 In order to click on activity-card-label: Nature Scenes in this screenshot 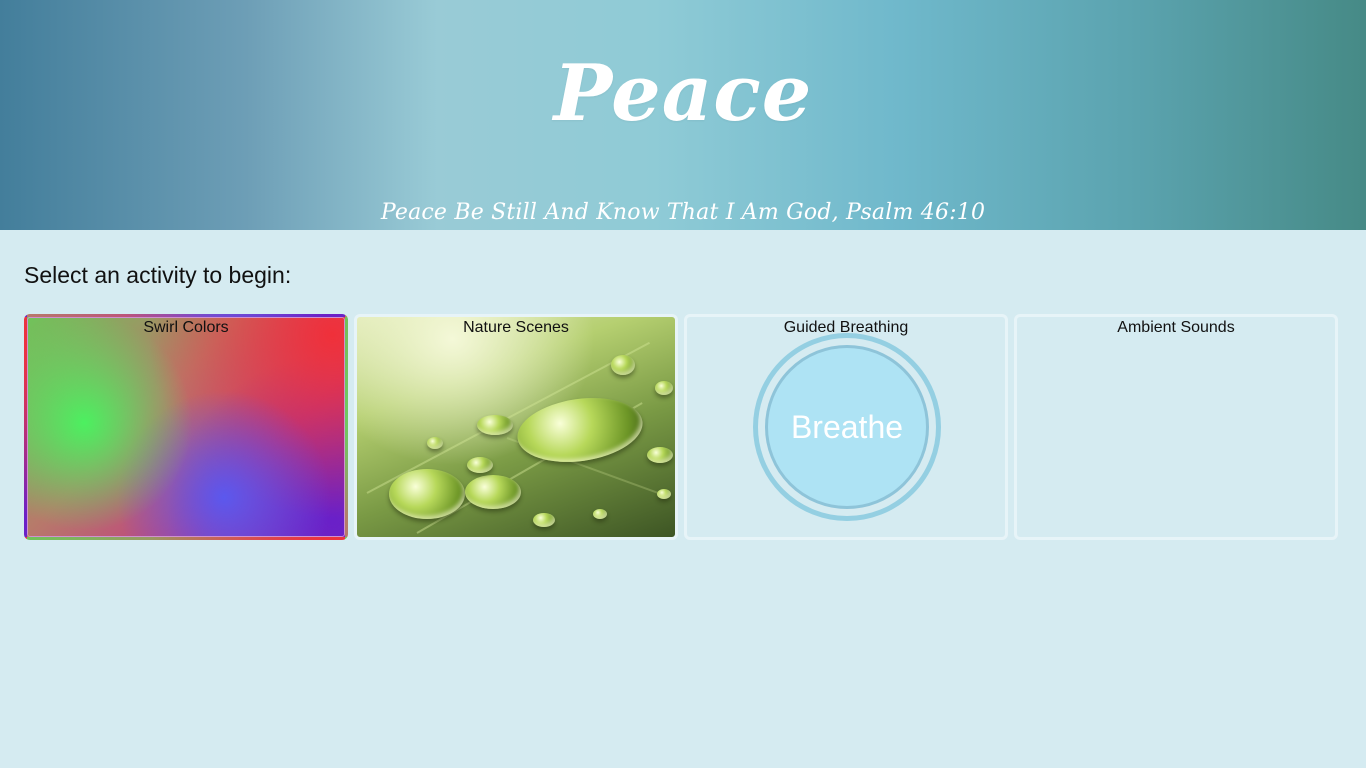, I will do `click(516, 327)`.